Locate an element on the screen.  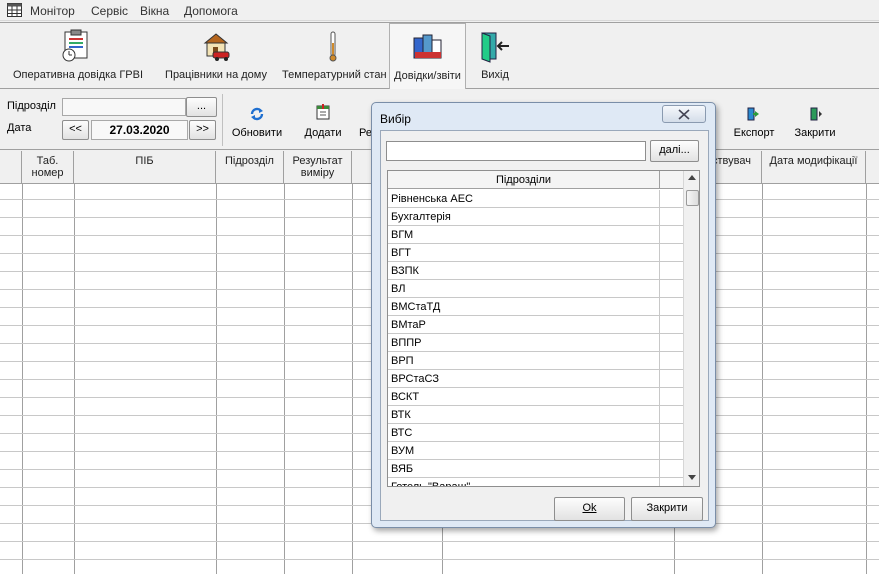
department-field is located at coordinates (124, 107).